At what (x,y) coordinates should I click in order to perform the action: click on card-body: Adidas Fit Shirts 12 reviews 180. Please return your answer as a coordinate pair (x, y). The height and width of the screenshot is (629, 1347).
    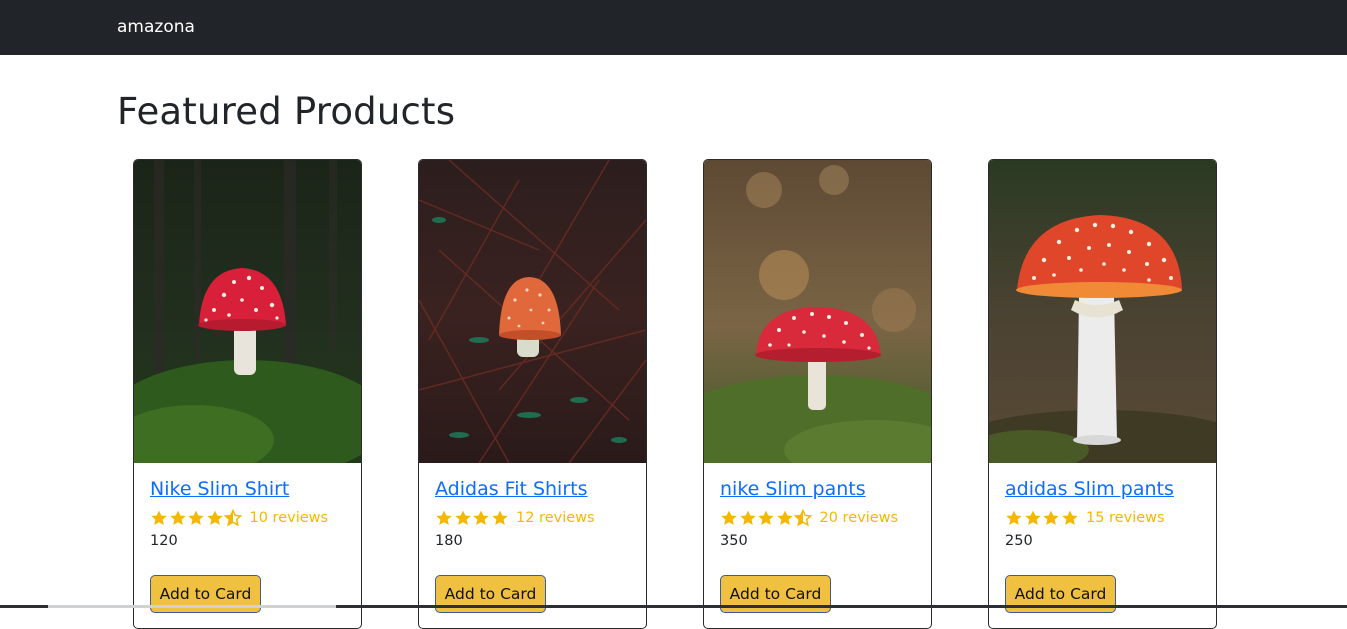
    Looking at the image, I should click on (535, 513).